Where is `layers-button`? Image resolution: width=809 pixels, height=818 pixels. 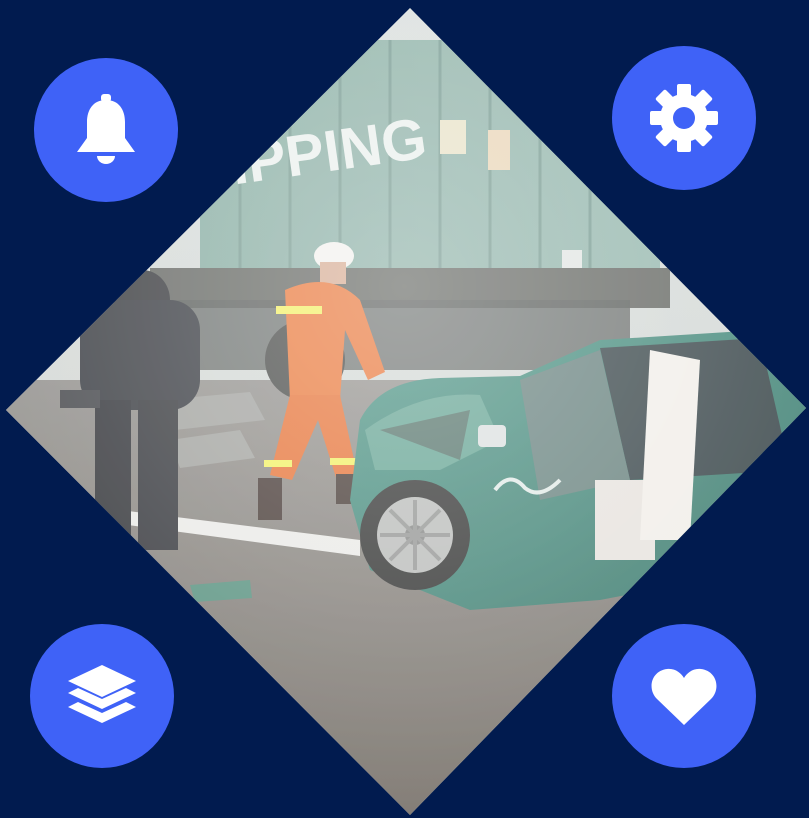
layers-button is located at coordinates (102, 696).